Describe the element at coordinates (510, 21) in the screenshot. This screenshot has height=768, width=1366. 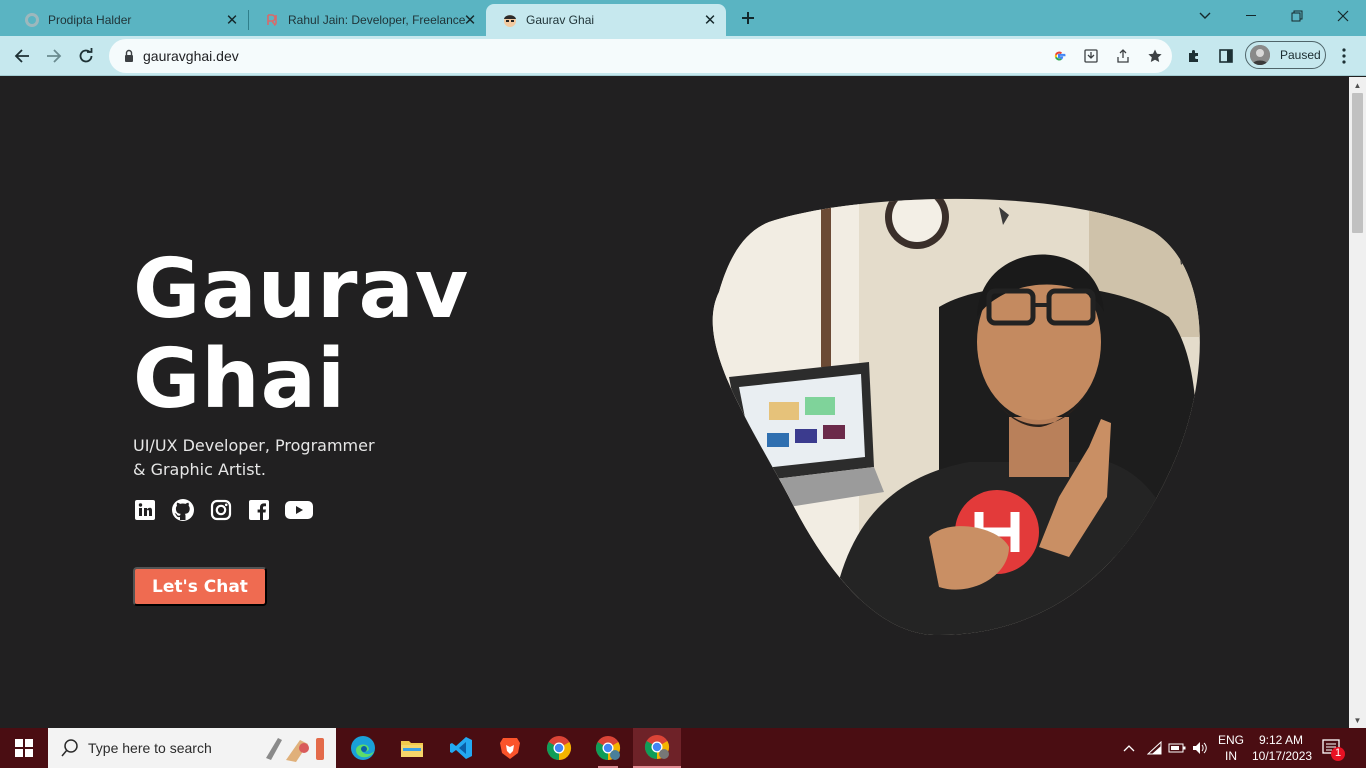
I see `avatar-face-icon` at that location.